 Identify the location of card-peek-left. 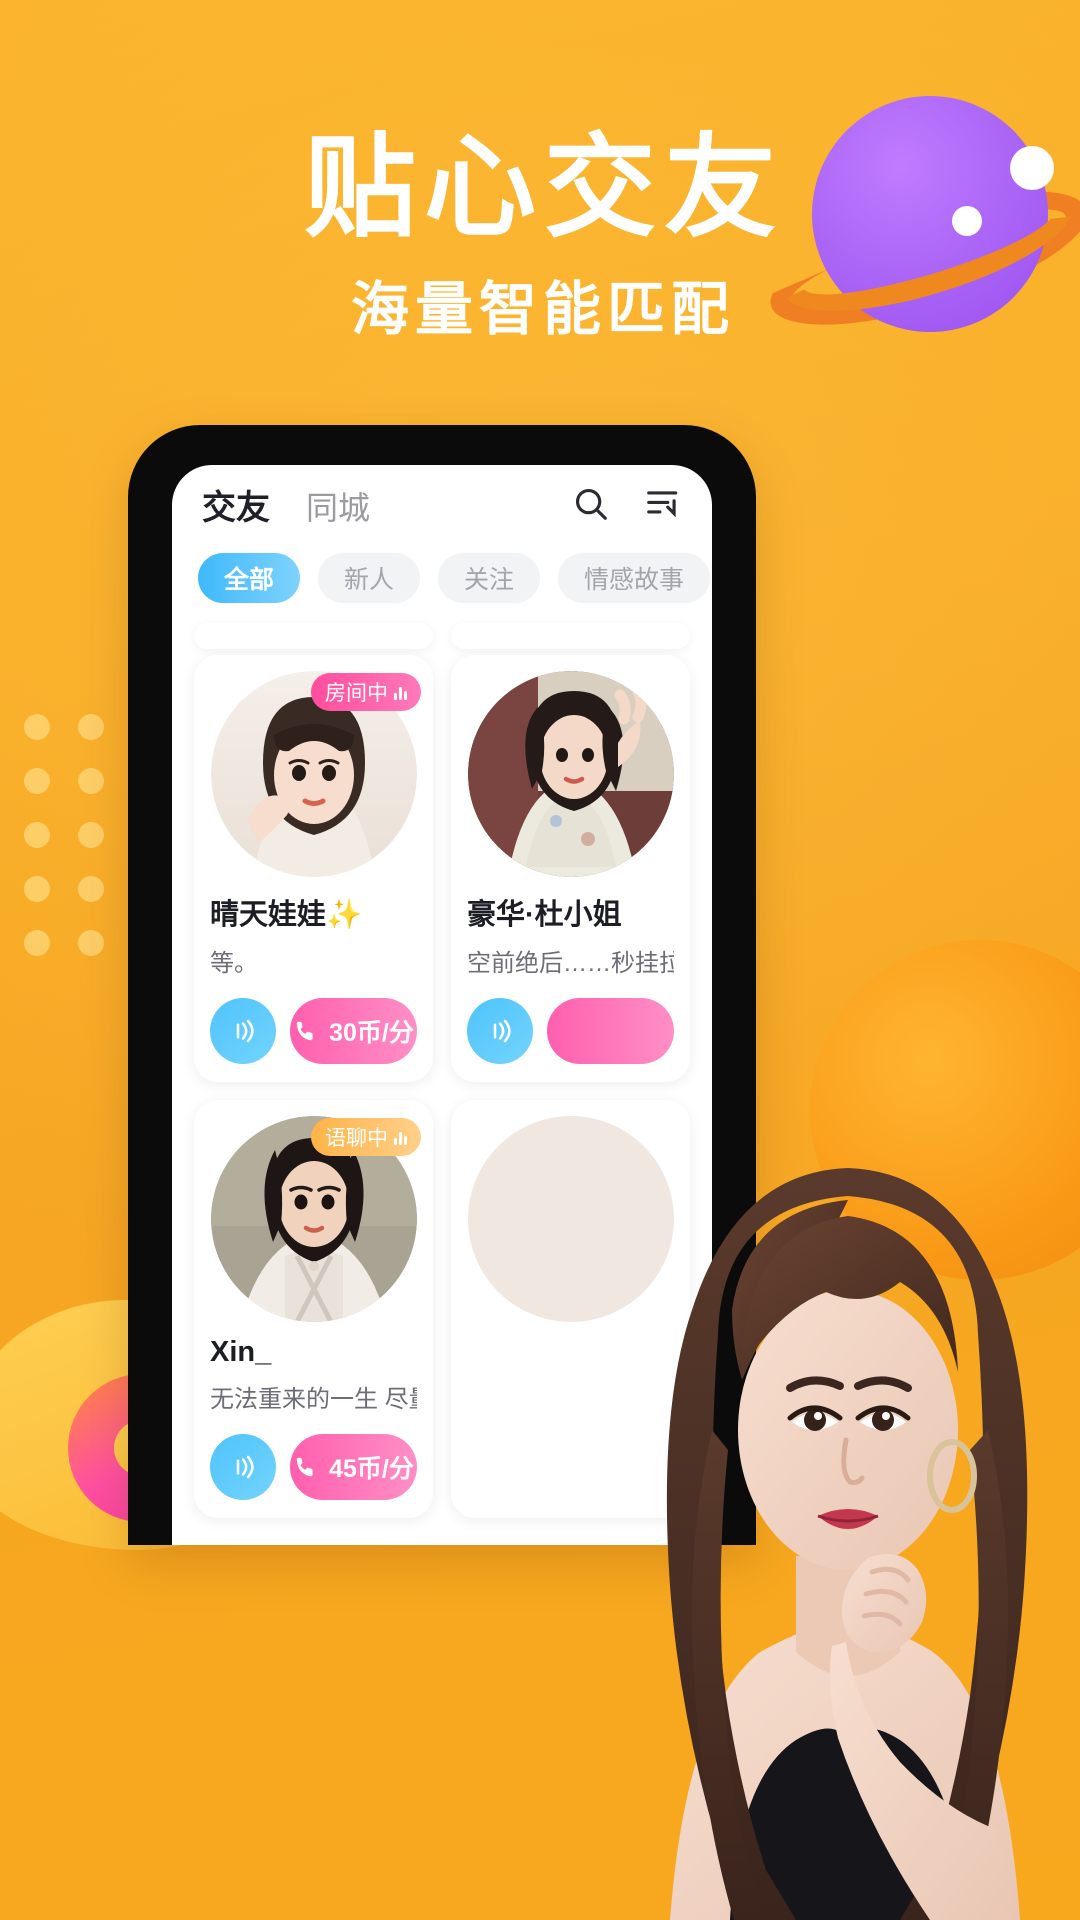
(313, 636).